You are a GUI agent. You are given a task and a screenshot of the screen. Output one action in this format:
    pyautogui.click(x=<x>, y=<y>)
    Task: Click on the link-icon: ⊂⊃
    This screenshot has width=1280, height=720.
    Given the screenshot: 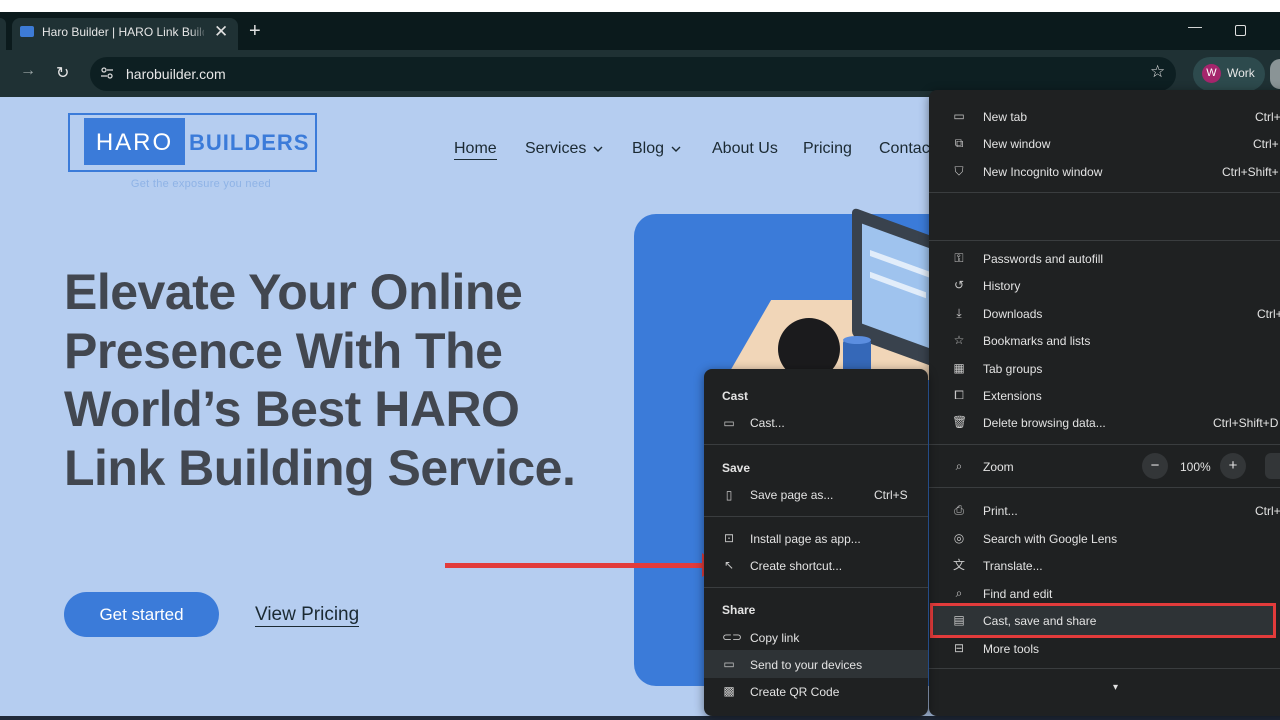 What is the action you would take?
    pyautogui.click(x=732, y=637)
    